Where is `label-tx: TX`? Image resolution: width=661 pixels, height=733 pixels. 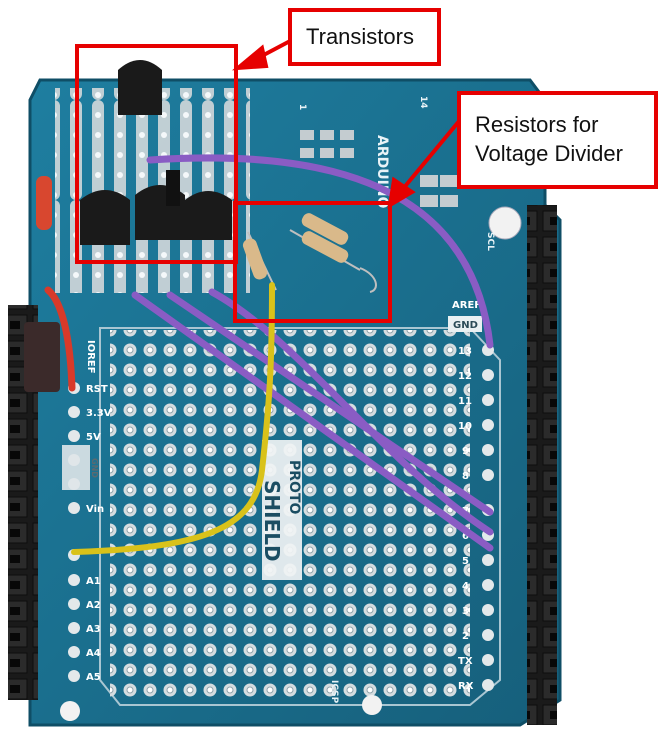 label-tx: TX is located at coordinates (465, 661).